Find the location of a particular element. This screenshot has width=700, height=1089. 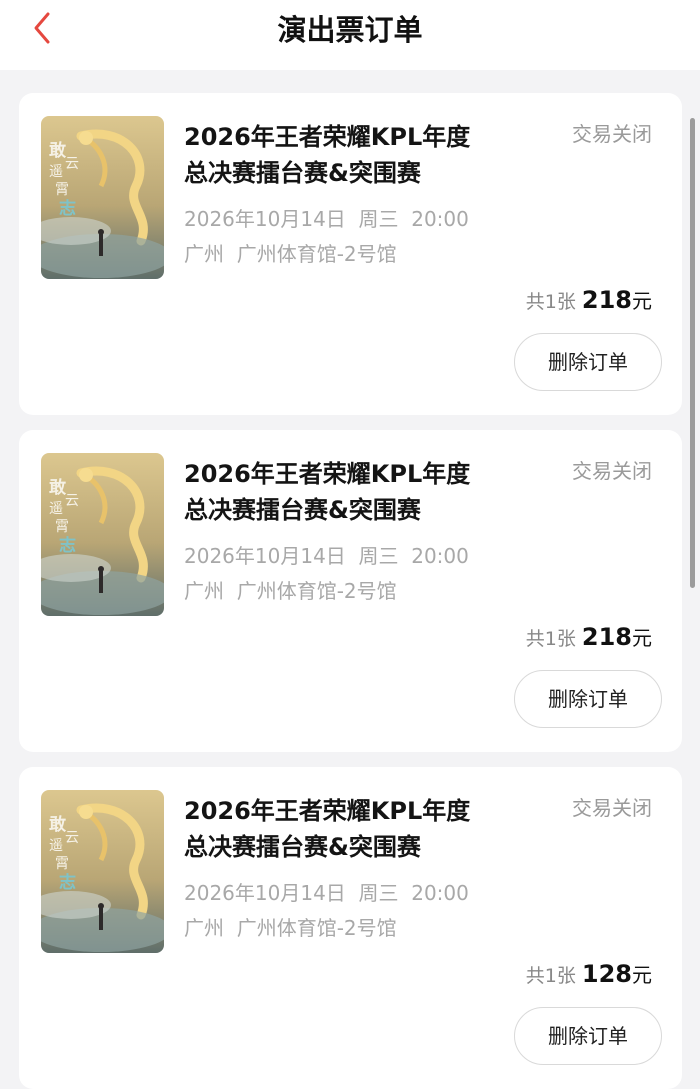

nav-header: 演出票订单 is located at coordinates (350, 35).